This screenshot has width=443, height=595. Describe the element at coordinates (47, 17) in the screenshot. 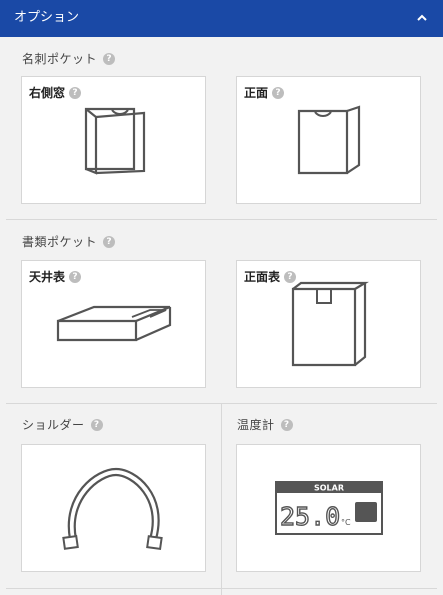

I see `options-title: オプション` at that location.